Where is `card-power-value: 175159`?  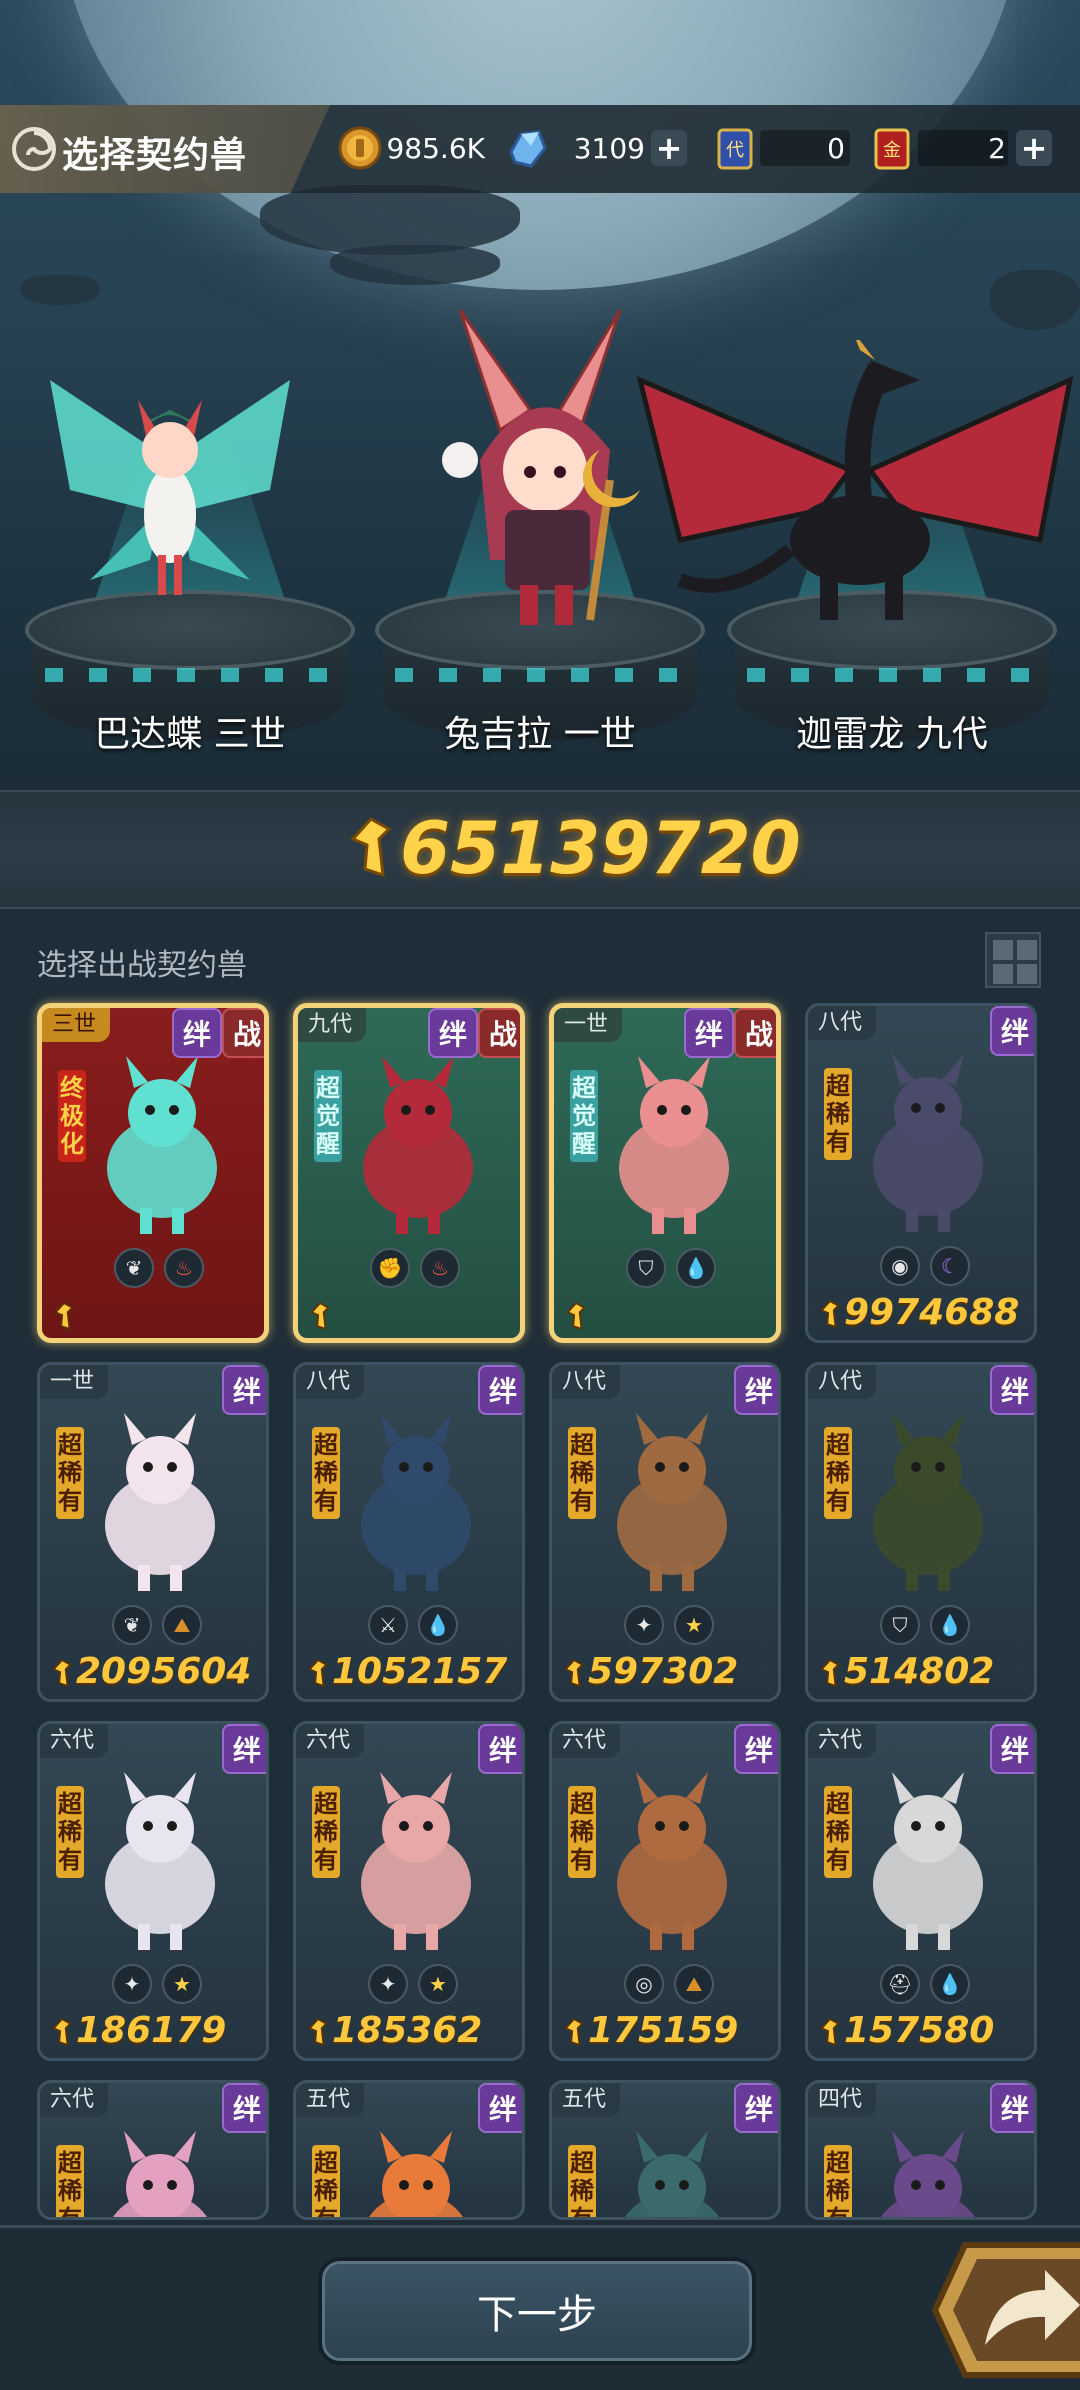 card-power-value: 175159 is located at coordinates (670, 2030).